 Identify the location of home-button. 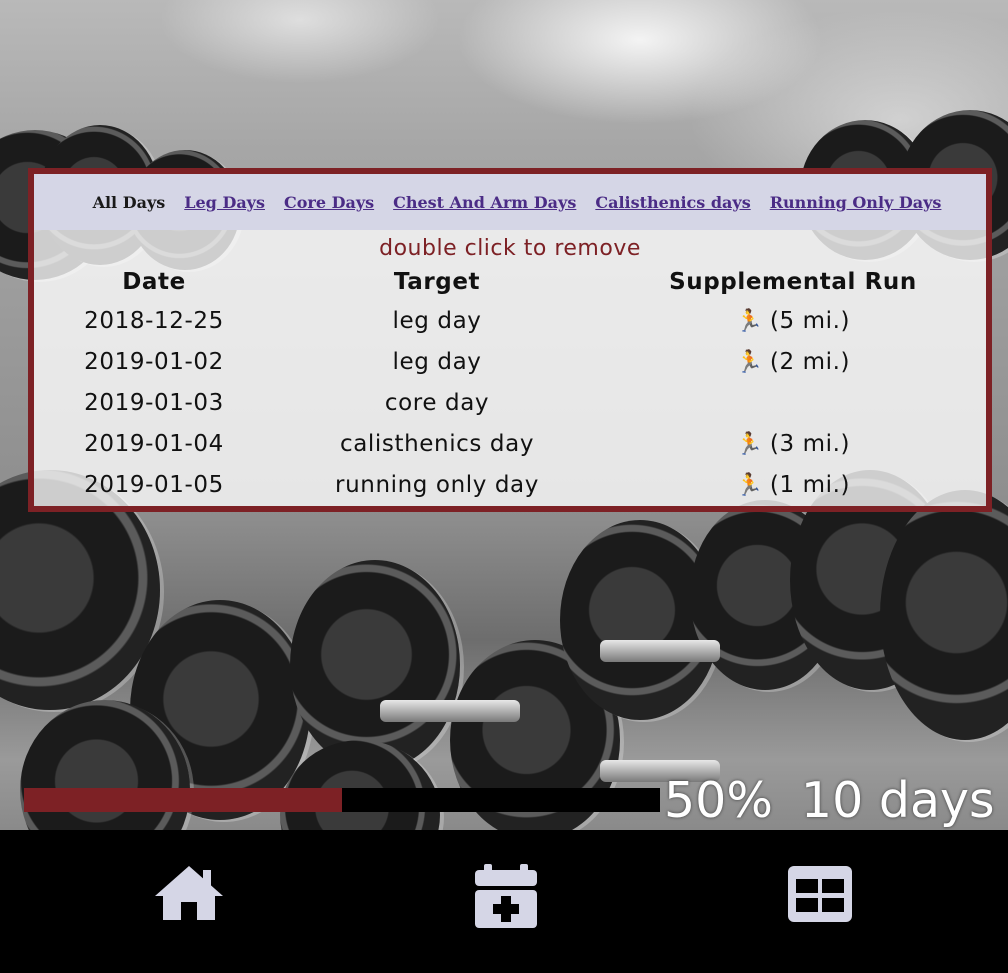
(189, 897).